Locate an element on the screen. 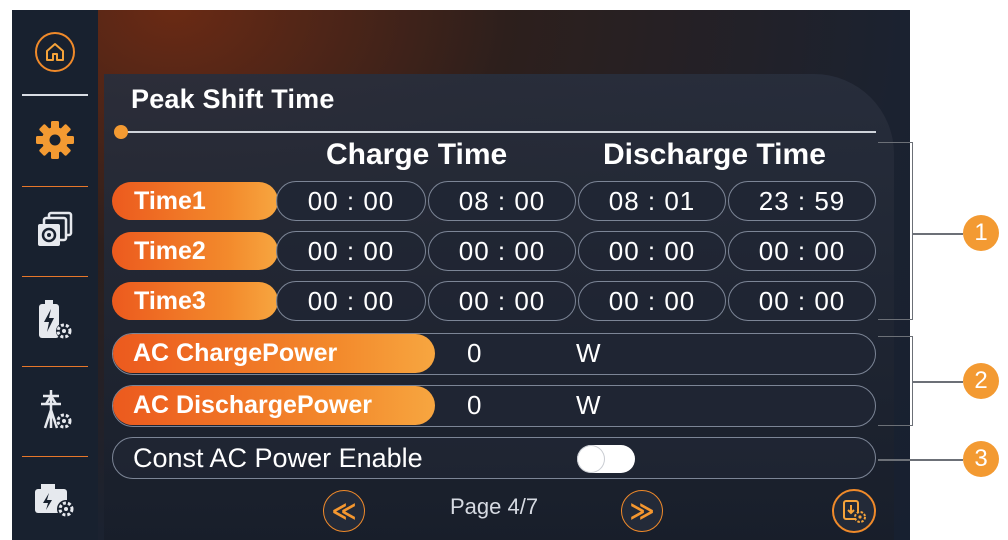  title-divider is located at coordinates (500, 132).